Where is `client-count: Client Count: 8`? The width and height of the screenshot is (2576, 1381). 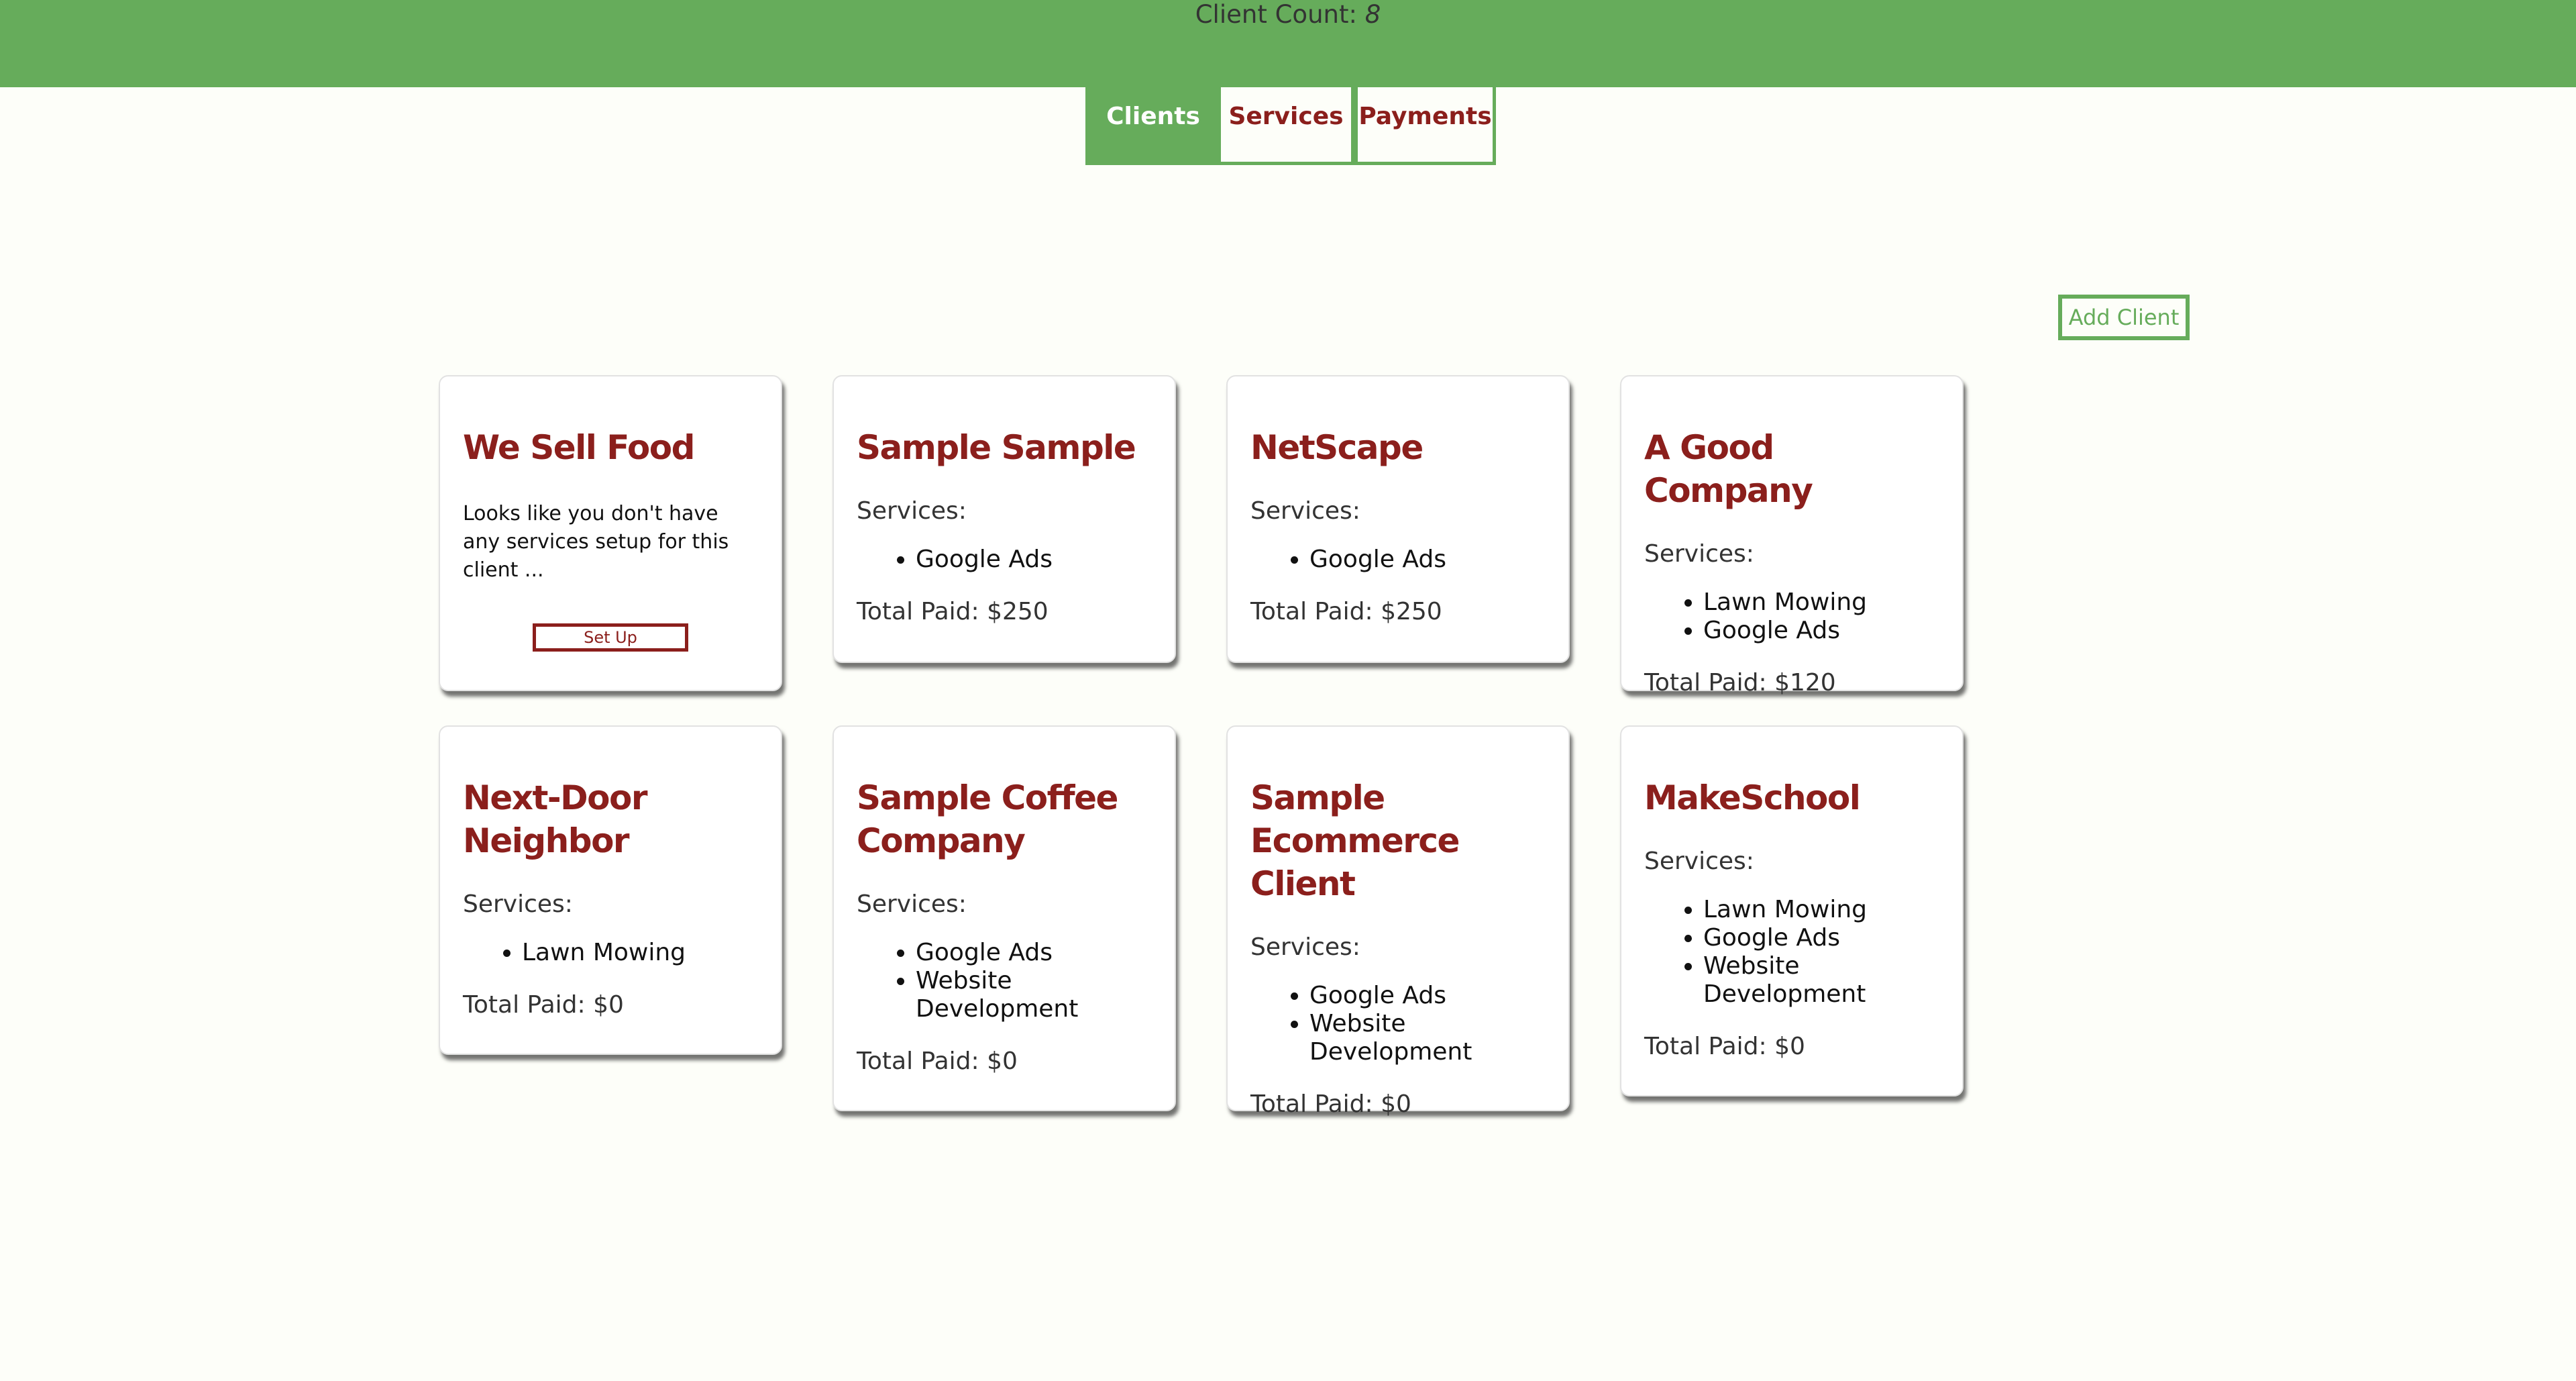 client-count: Client Count: 8 is located at coordinates (1288, 15).